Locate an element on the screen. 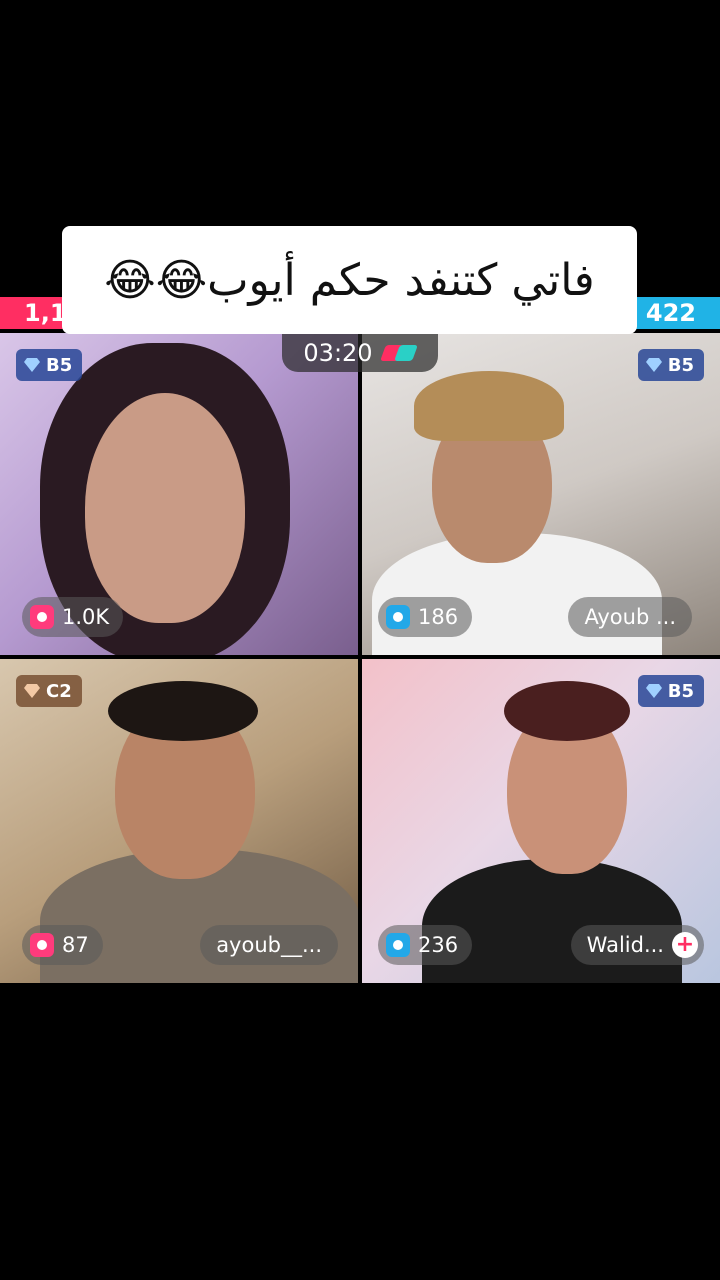 The image size is (720, 1280). hearts-value: 186 is located at coordinates (438, 617).